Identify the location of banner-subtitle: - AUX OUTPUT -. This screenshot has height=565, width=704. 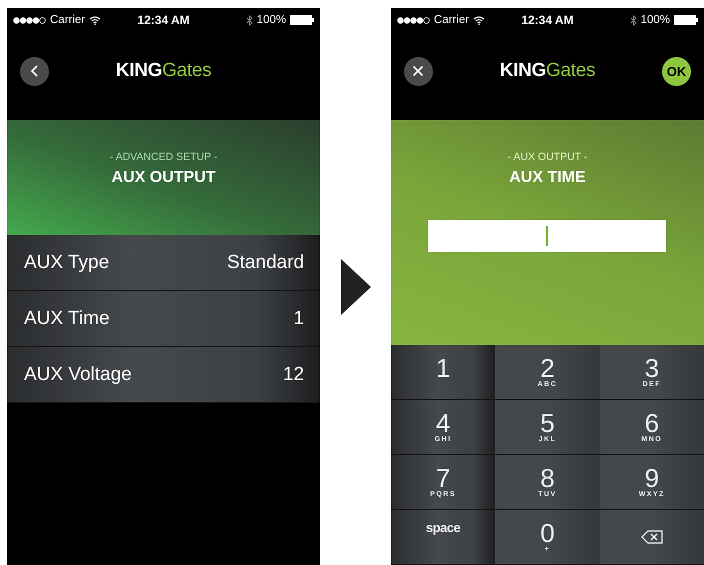
(548, 157).